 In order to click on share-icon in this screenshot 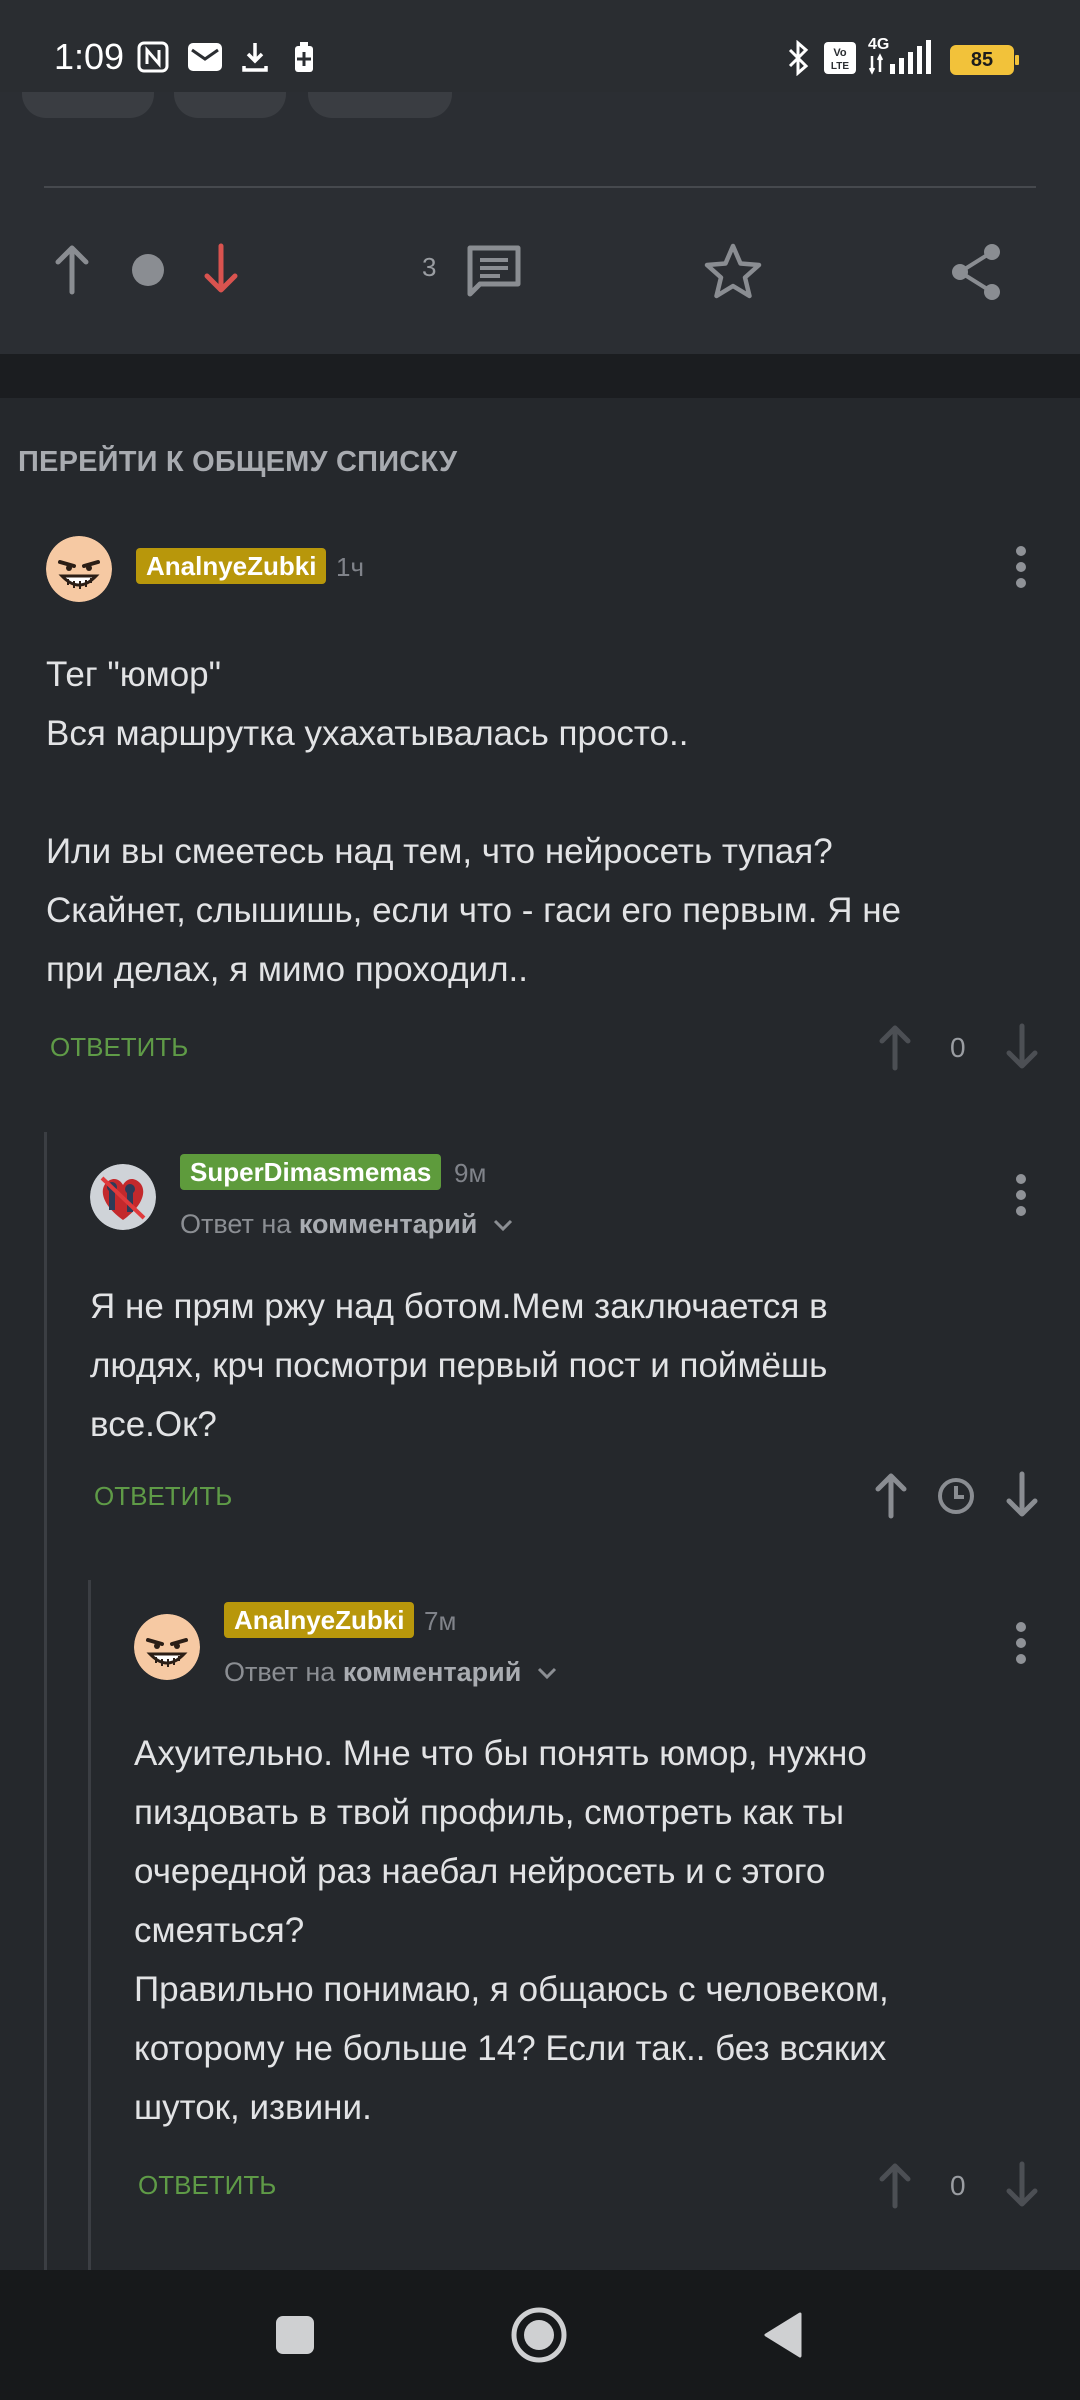, I will do `click(976, 272)`.